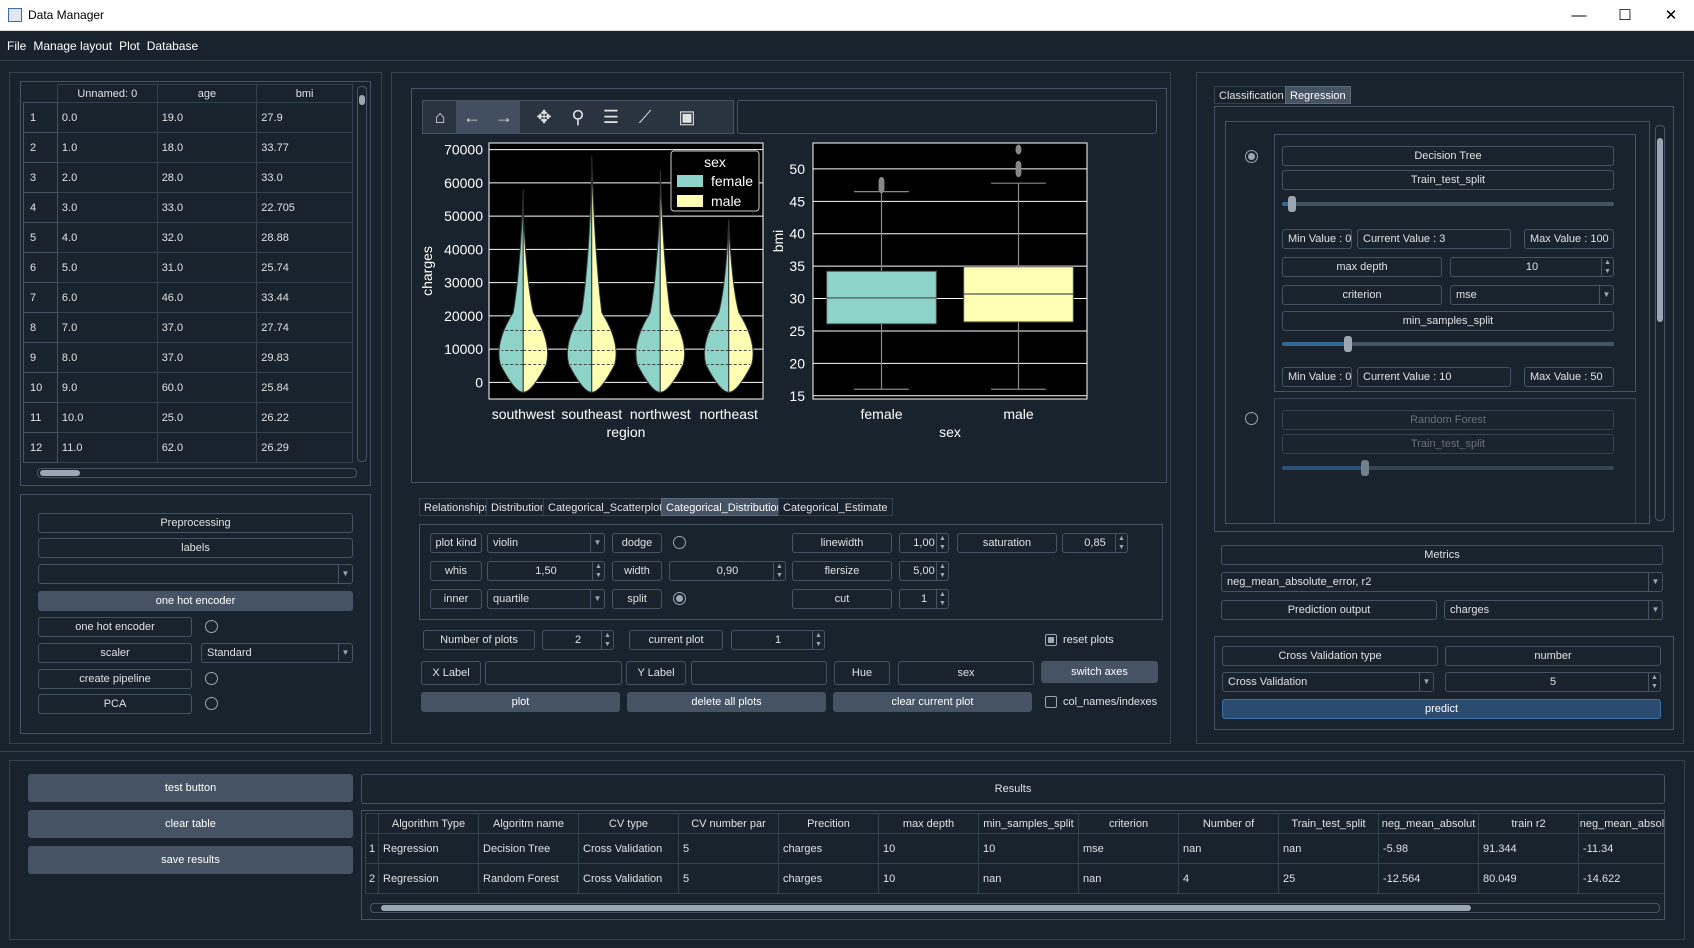  What do you see at coordinates (190, 788) in the screenshot?
I see `test-button: test button` at bounding box center [190, 788].